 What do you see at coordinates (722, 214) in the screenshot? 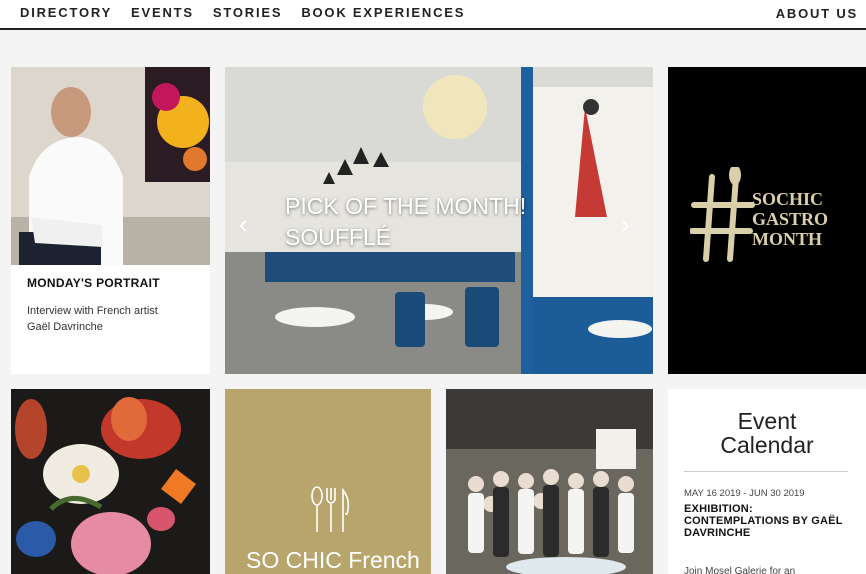
I see `gastro-hash-logo` at bounding box center [722, 214].